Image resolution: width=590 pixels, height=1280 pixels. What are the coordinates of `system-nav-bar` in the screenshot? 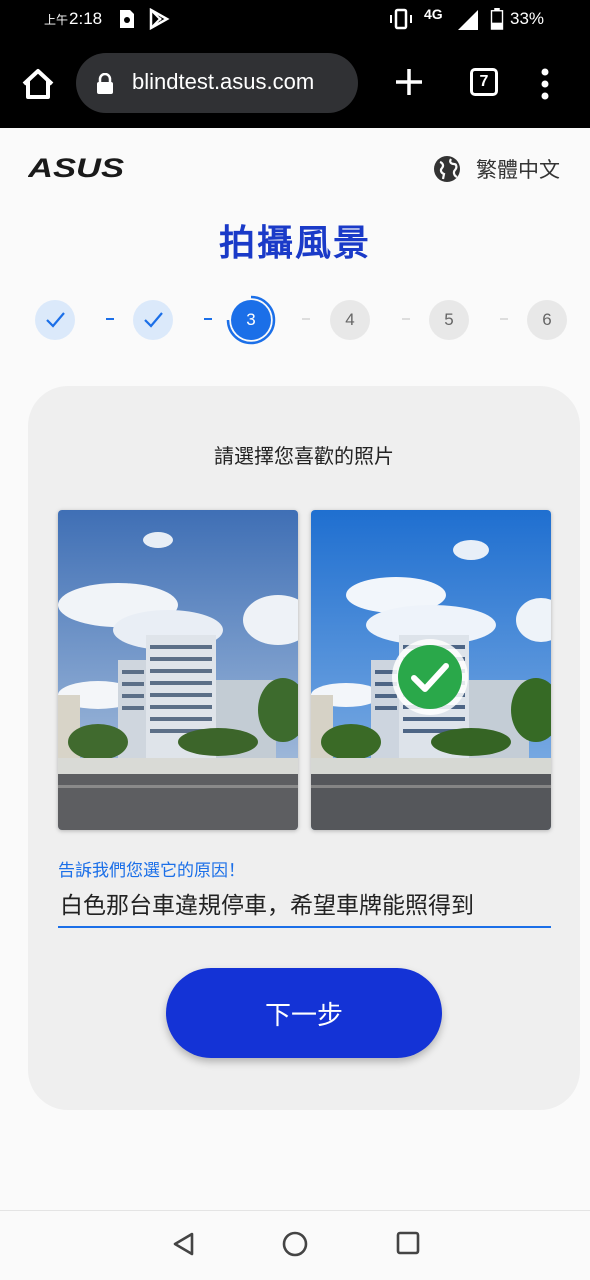 It's located at (295, 1245).